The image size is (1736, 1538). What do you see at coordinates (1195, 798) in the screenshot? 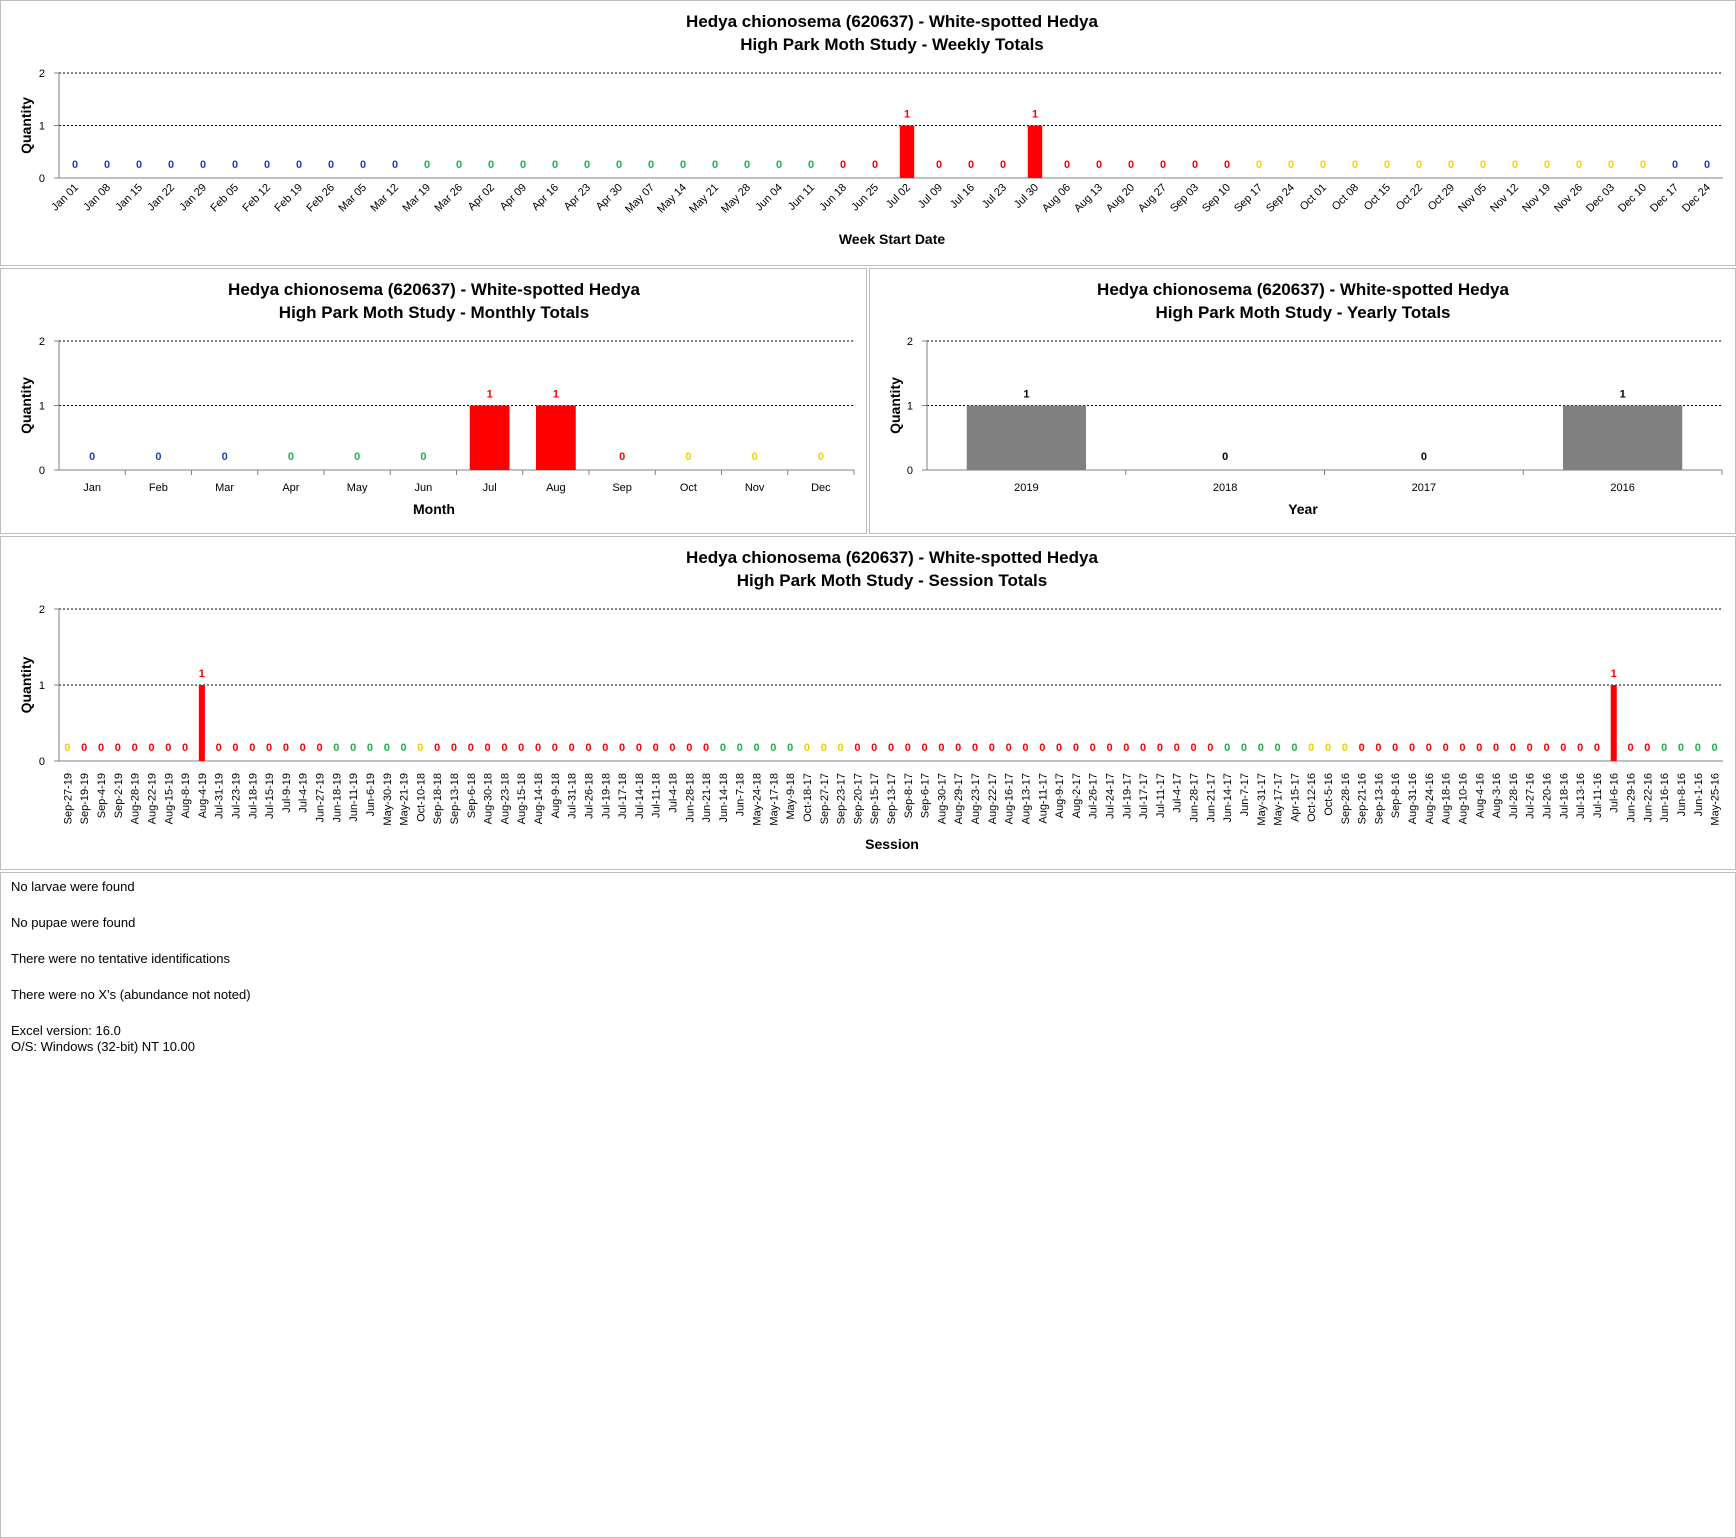
I see `x-tick-label: Jun-28-17` at bounding box center [1195, 798].